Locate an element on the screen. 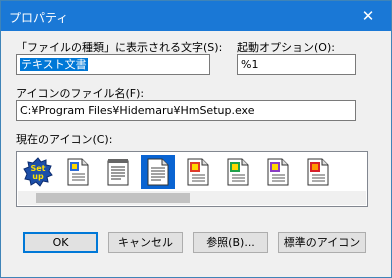 This screenshot has height=278, width=392. file-type-value: テキスト文書 is located at coordinates (54, 64).